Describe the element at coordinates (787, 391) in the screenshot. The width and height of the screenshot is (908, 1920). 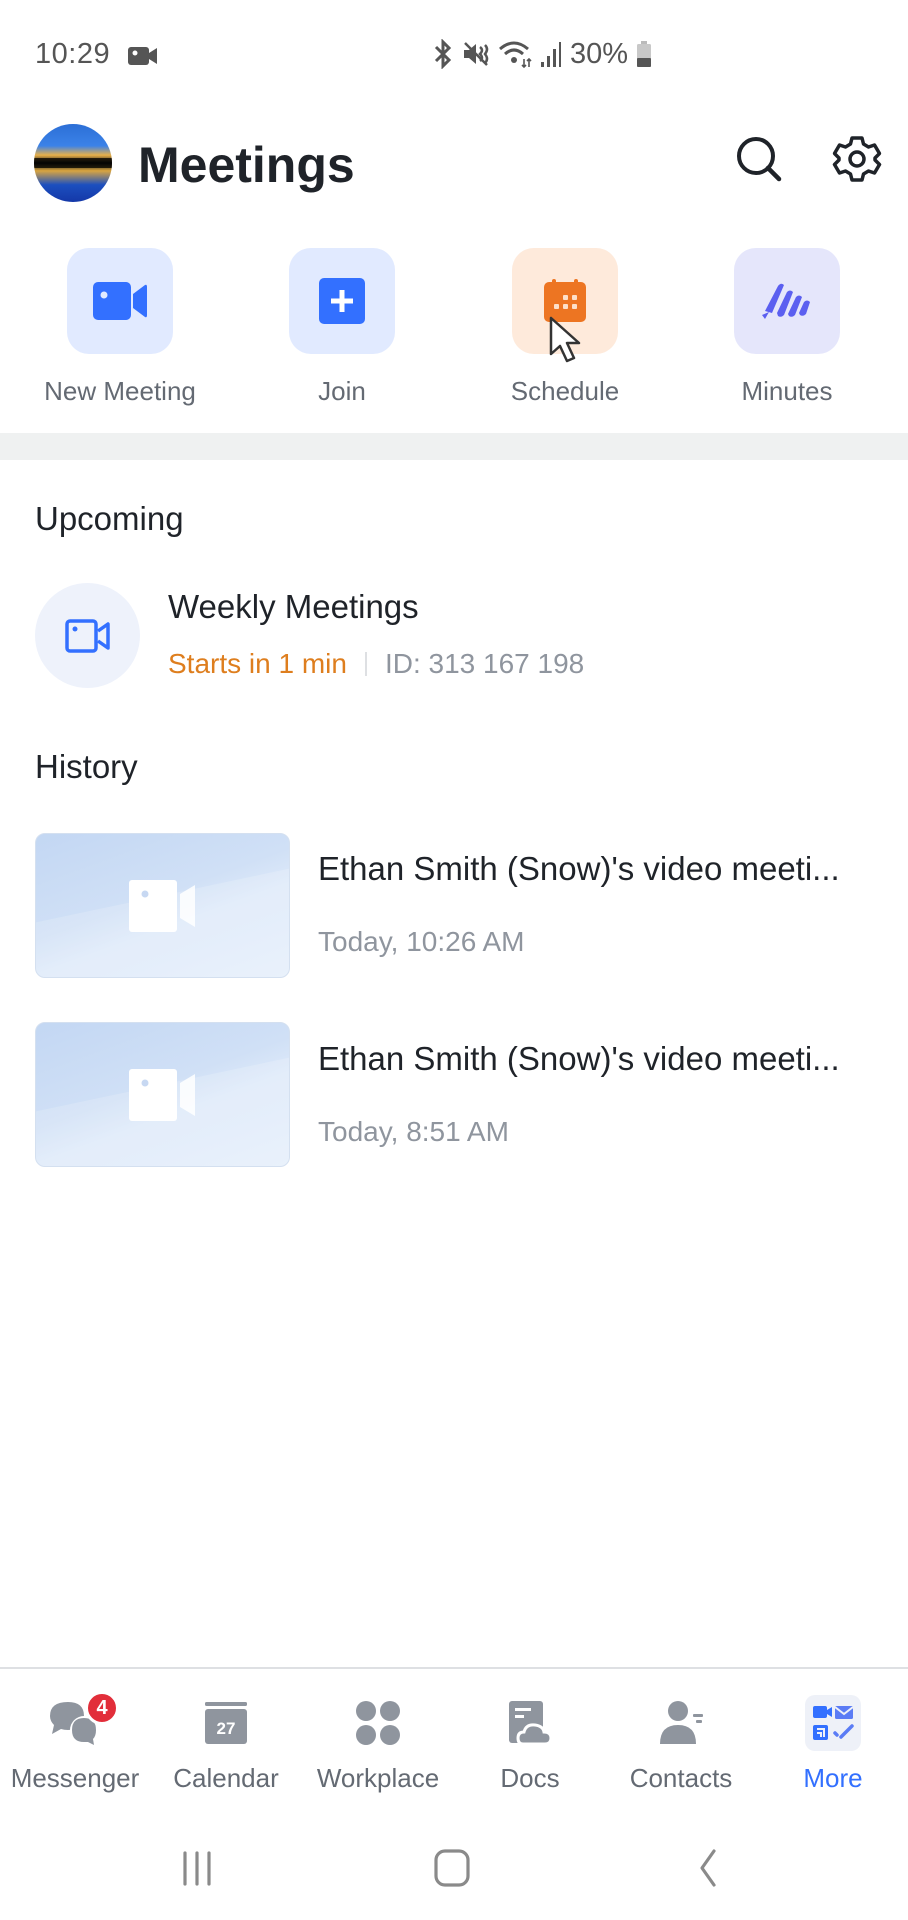
I see `minutes-label: Minutes` at that location.